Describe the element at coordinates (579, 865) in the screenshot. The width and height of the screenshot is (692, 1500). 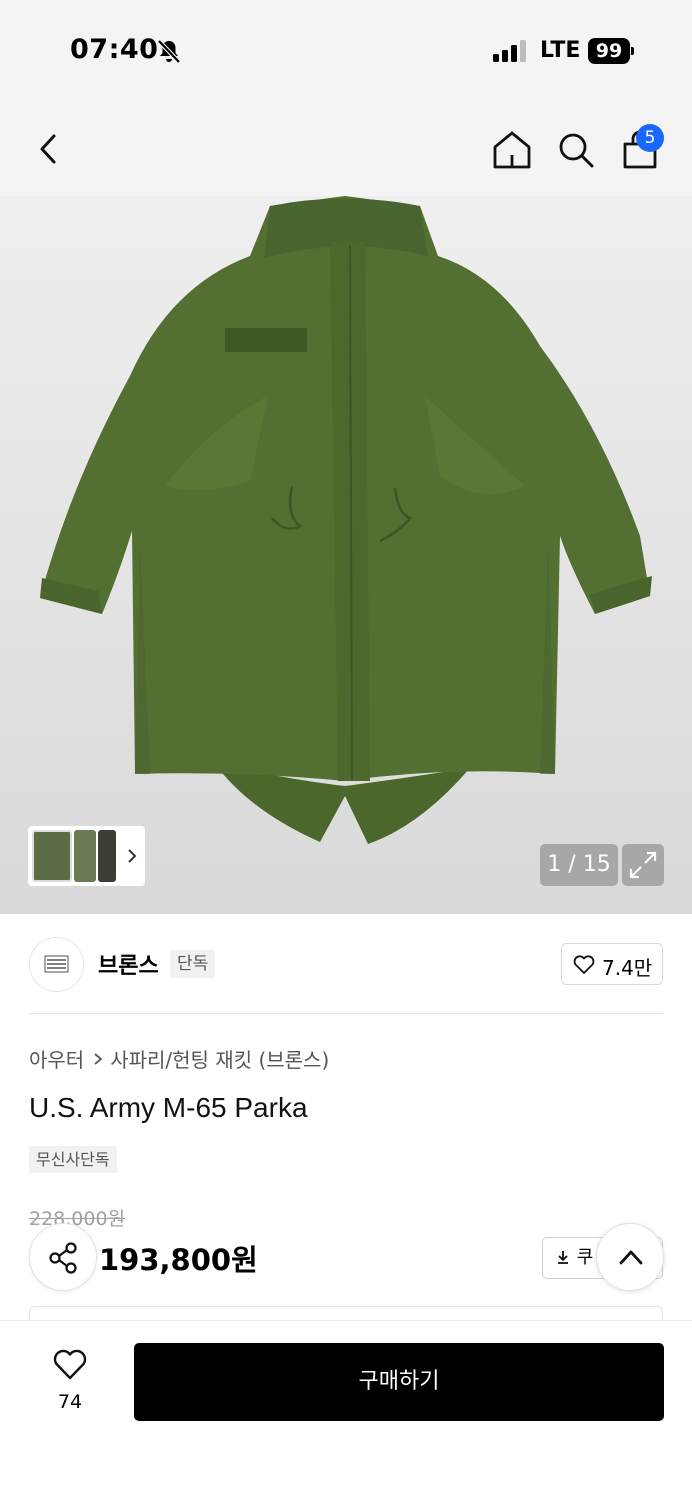
I see `image-counter: 1 / 15` at that location.